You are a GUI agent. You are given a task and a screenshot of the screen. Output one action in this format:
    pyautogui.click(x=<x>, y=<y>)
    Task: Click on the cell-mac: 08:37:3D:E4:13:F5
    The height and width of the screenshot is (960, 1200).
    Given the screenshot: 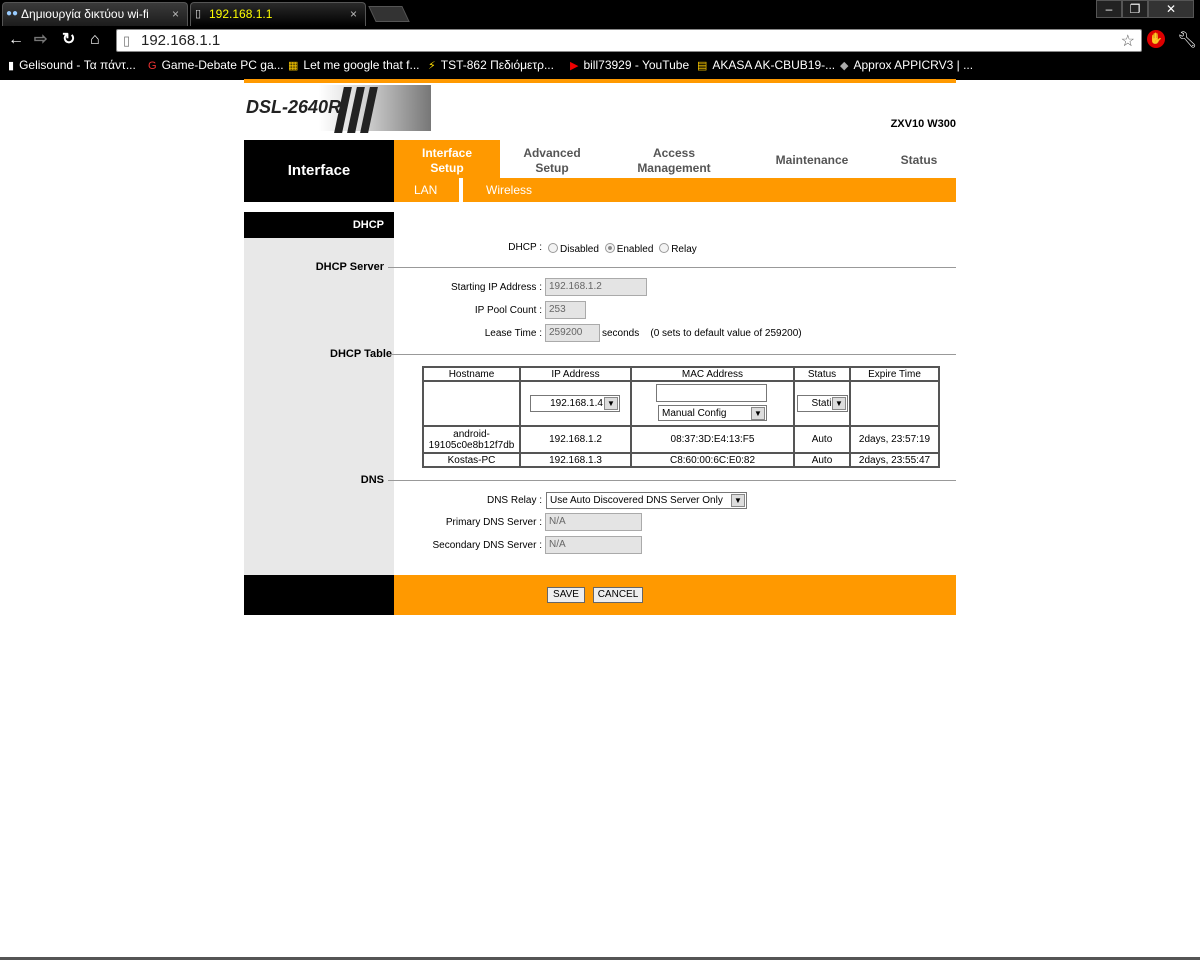 What is the action you would take?
    pyautogui.click(x=712, y=439)
    